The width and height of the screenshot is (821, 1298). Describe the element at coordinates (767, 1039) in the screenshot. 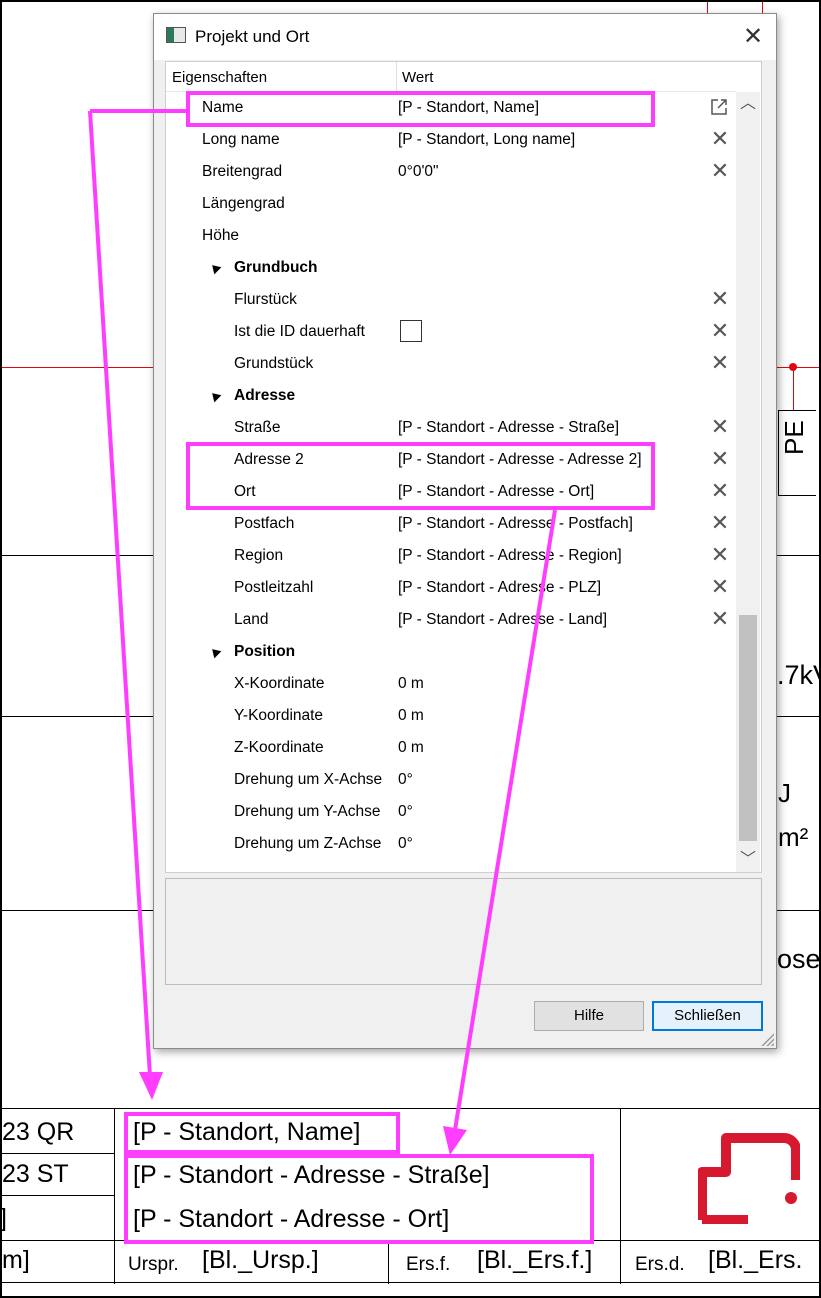

I see `resize-grip-icon` at that location.